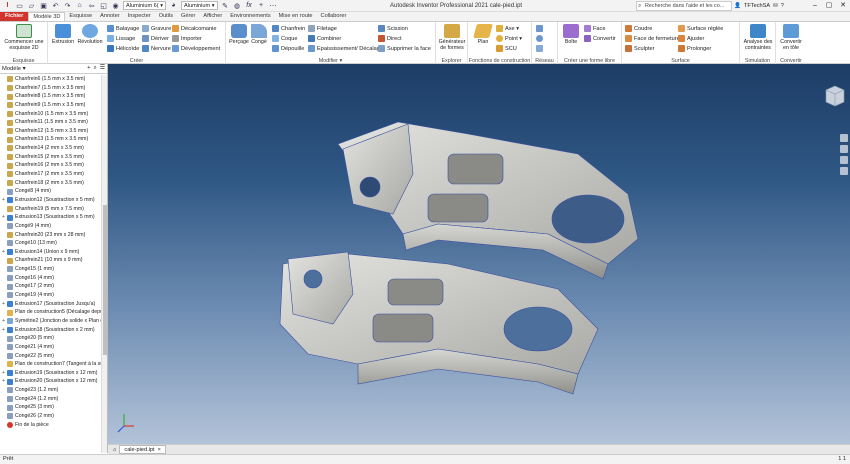 This screenshot has height=464, width=850. Describe the element at coordinates (19, 5) in the screenshot. I see `new-file-icon: ▭` at that location.